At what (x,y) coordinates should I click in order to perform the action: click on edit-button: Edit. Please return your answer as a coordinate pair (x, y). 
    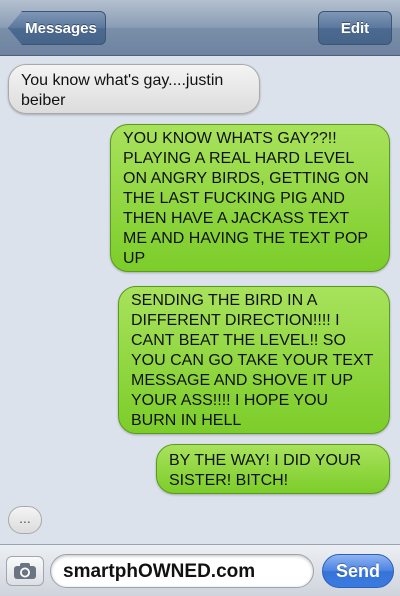
    Looking at the image, I should click on (355, 28).